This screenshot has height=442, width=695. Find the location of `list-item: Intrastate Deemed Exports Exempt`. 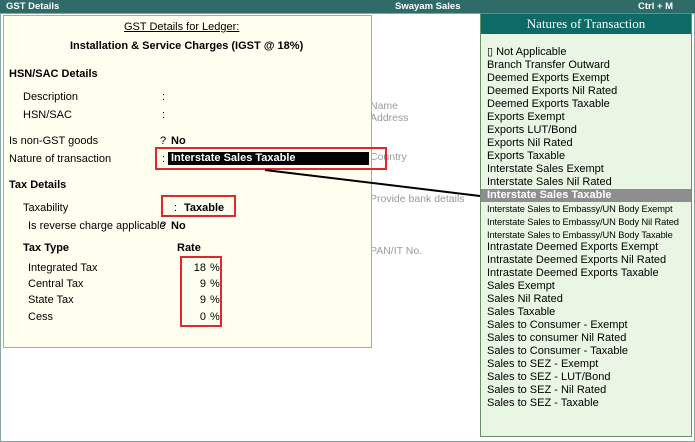

list-item: Intrastate Deemed Exports Exempt is located at coordinates (572, 247).